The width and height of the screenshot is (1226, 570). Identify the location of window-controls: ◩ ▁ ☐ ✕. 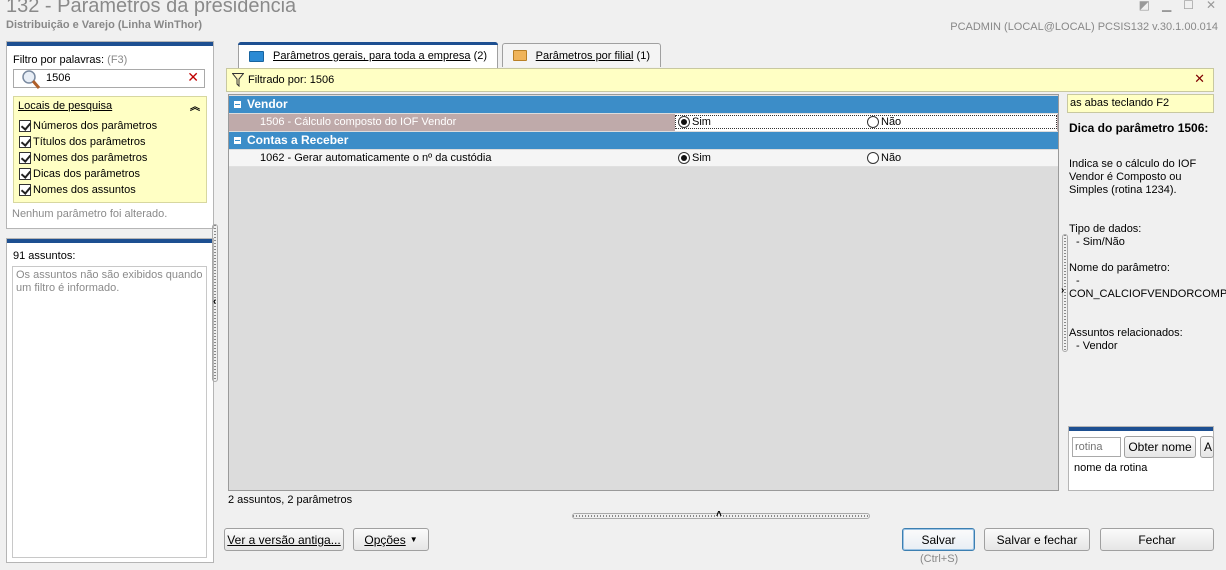
(1177, 6).